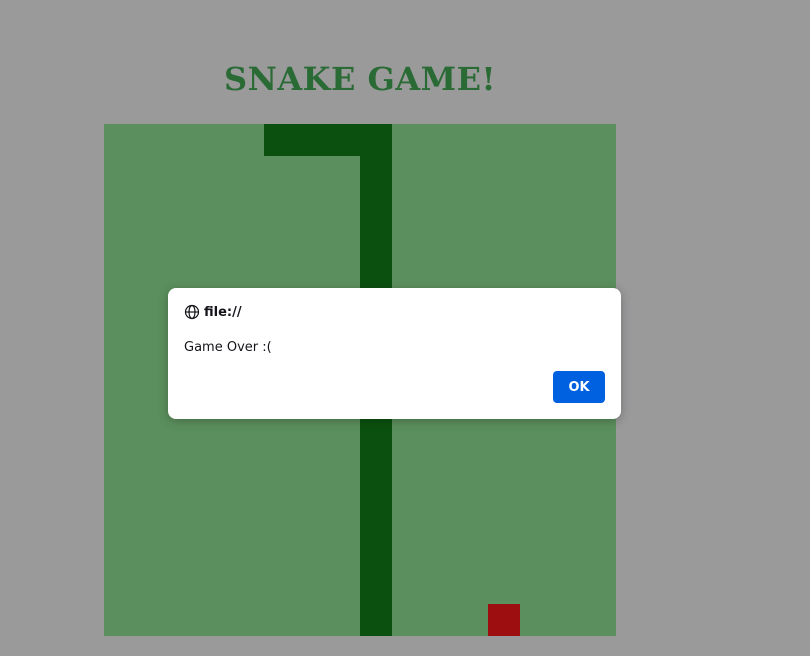  Describe the element at coordinates (394, 353) in the screenshot. I see `alert-dialog: file:// Game Over :( OK` at that location.